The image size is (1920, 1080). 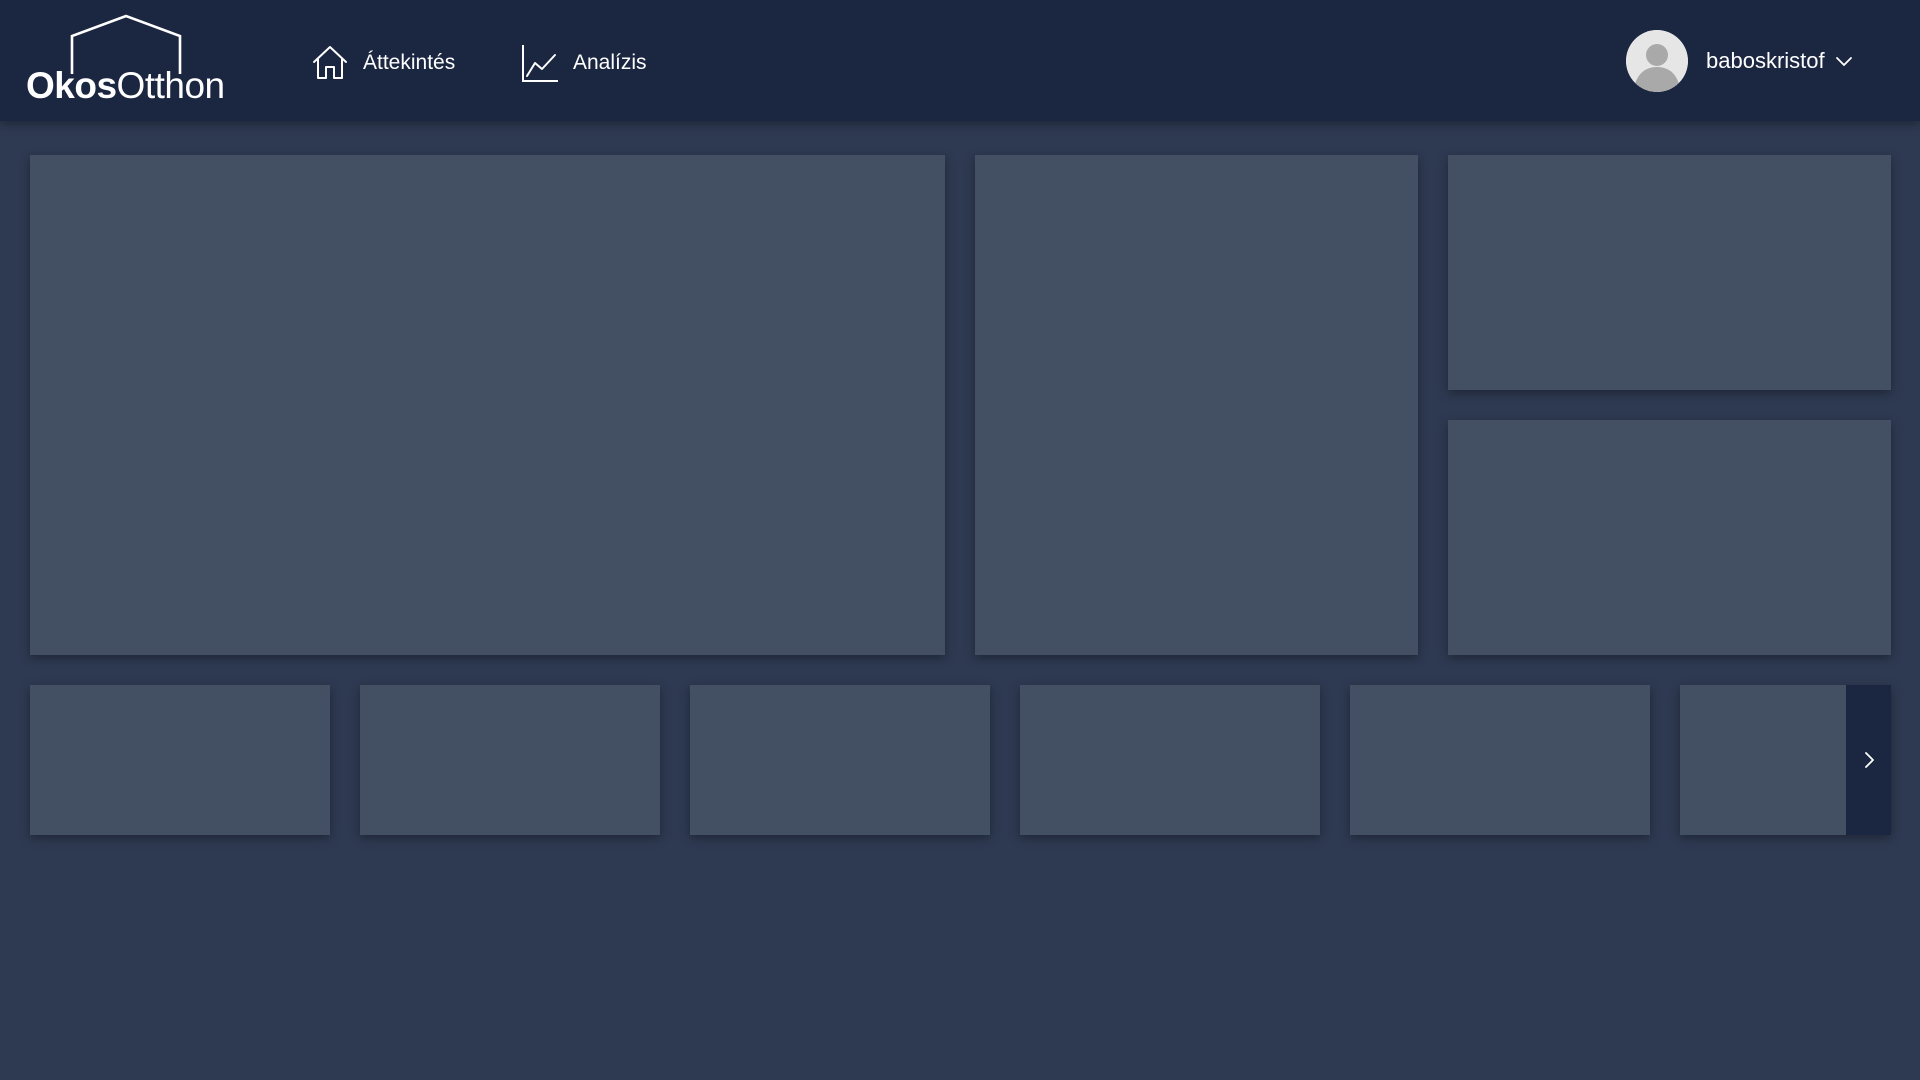 What do you see at coordinates (540, 63) in the screenshot?
I see `line-chart-icon` at bounding box center [540, 63].